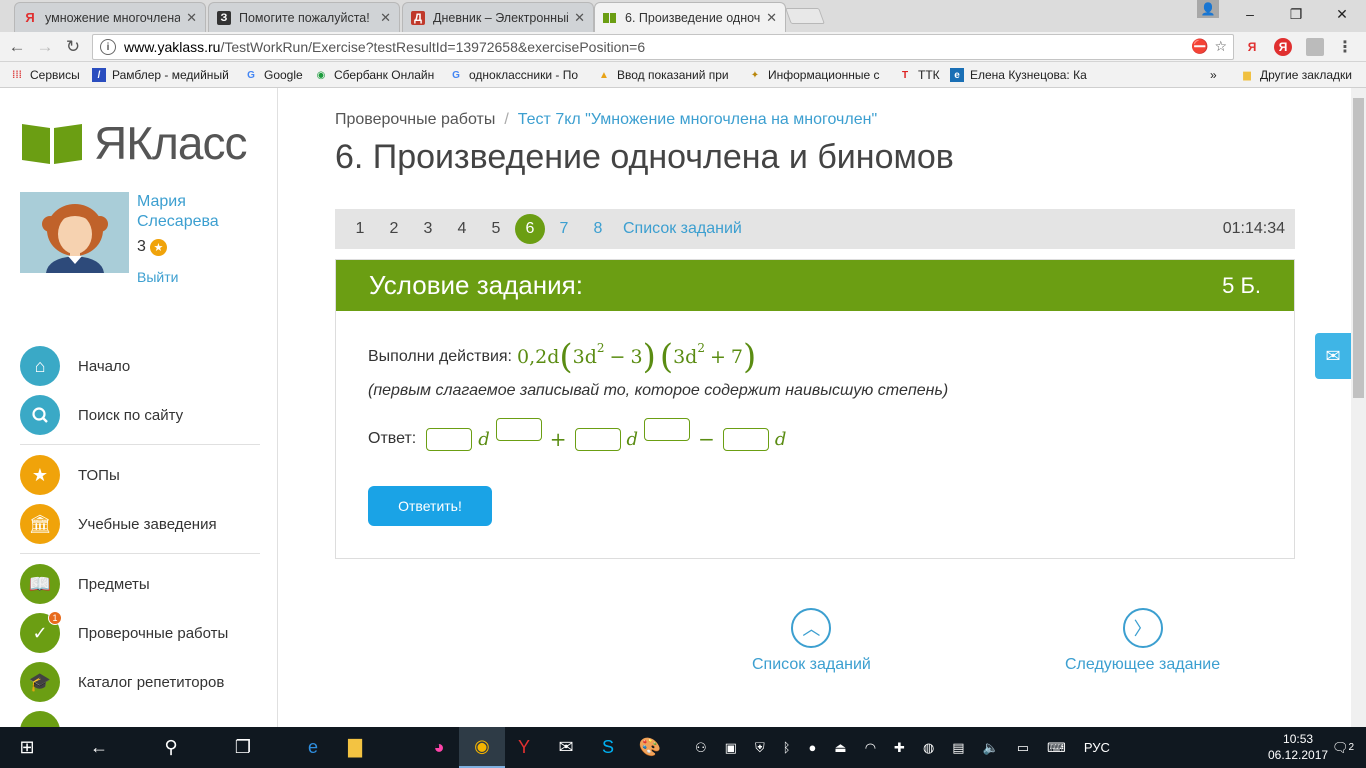 The height and width of the screenshot is (768, 1366). What do you see at coordinates (376, 75) in the screenshot?
I see `bookmark-item: ◉ Сбербанк Онлайн` at bounding box center [376, 75].